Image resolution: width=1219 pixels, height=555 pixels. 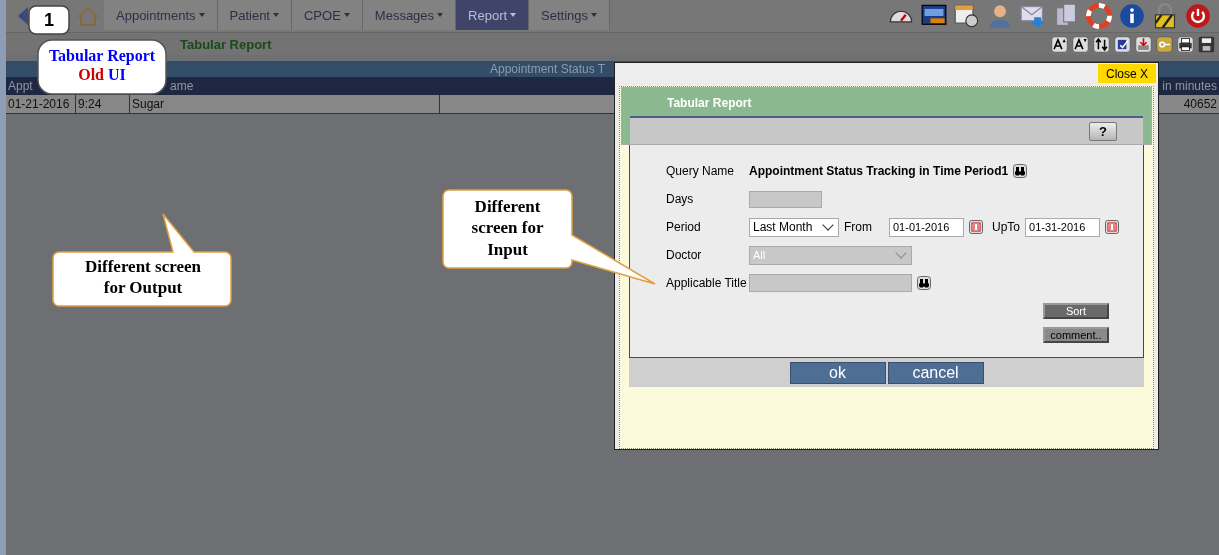 I want to click on query-name: Appointment Status Tracking in Time Period1, so click(x=879, y=171).